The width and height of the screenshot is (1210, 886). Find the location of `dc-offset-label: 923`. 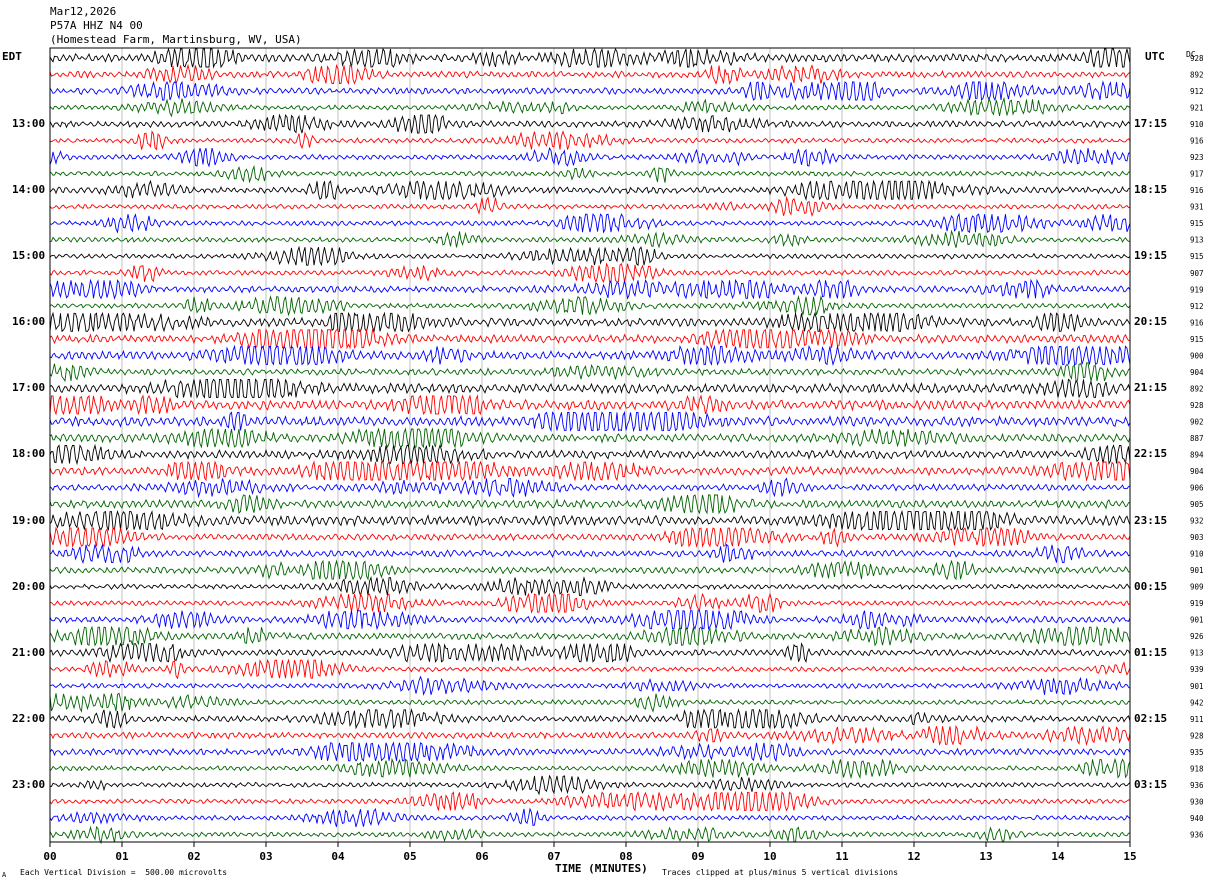

dc-offset-label: 923 is located at coordinates (1197, 157).